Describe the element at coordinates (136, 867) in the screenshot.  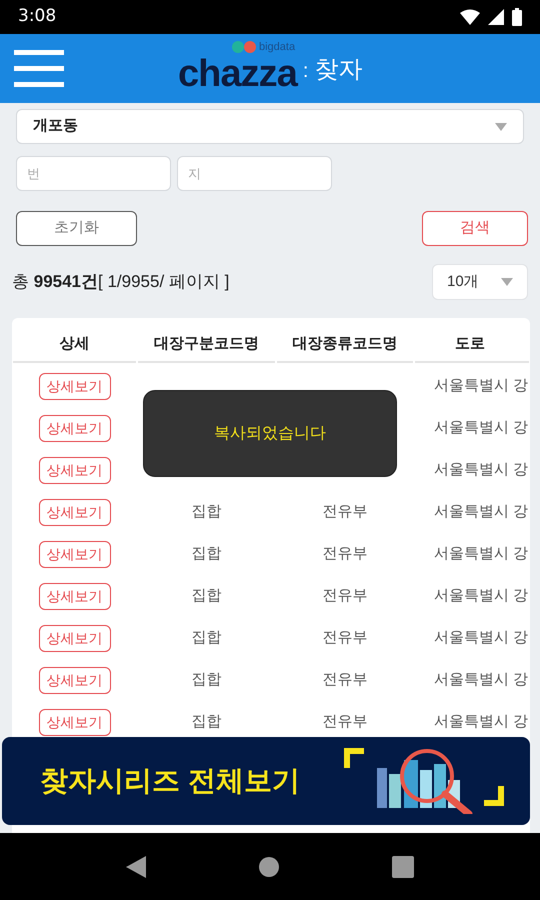
I see `back-icon` at that location.